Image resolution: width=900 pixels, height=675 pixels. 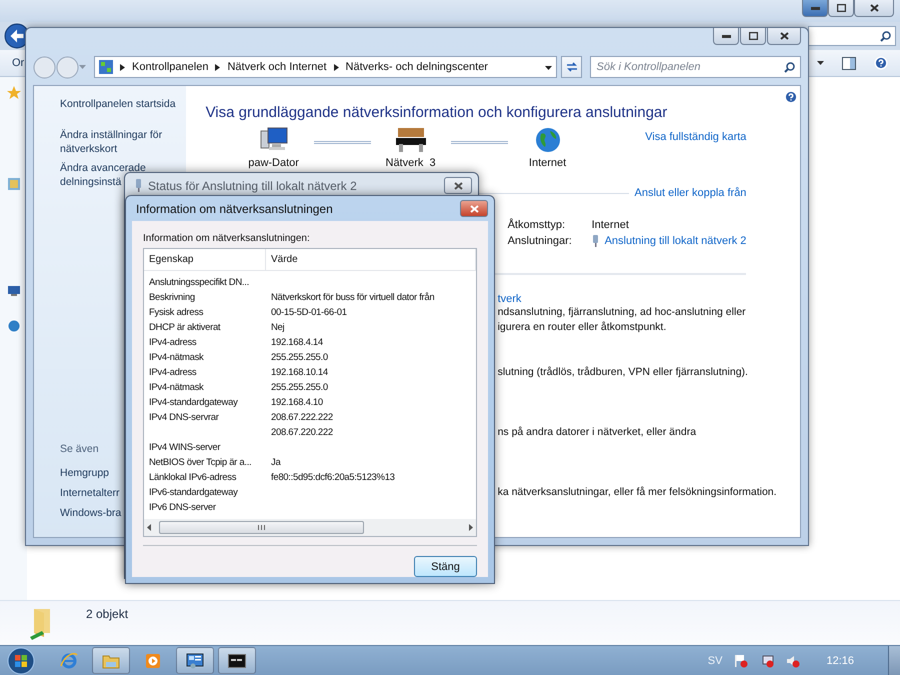 What do you see at coordinates (741, 661) in the screenshot?
I see `flag-error-icon` at bounding box center [741, 661].